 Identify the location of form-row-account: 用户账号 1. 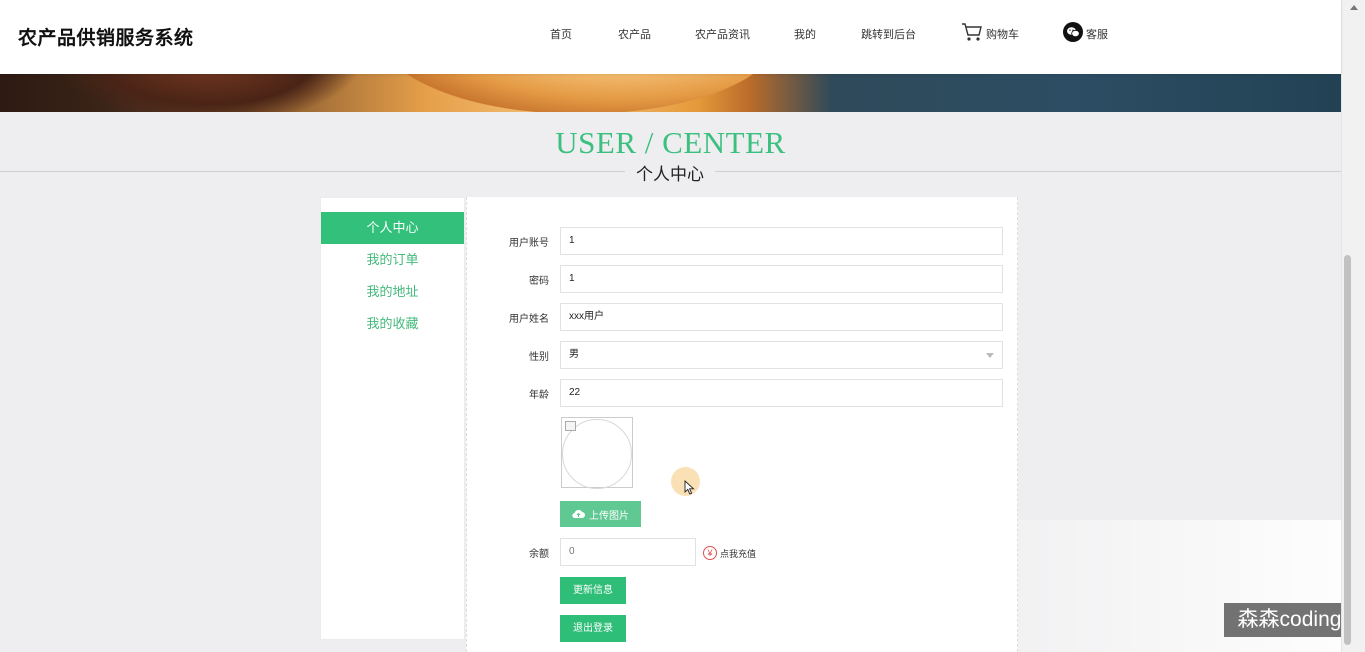
(743, 241).